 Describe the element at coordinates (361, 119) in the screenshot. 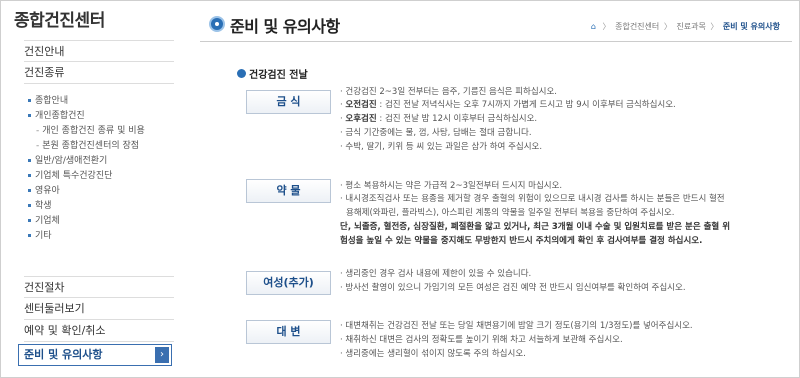

I see `line-emphasis: 오후검진` at that location.